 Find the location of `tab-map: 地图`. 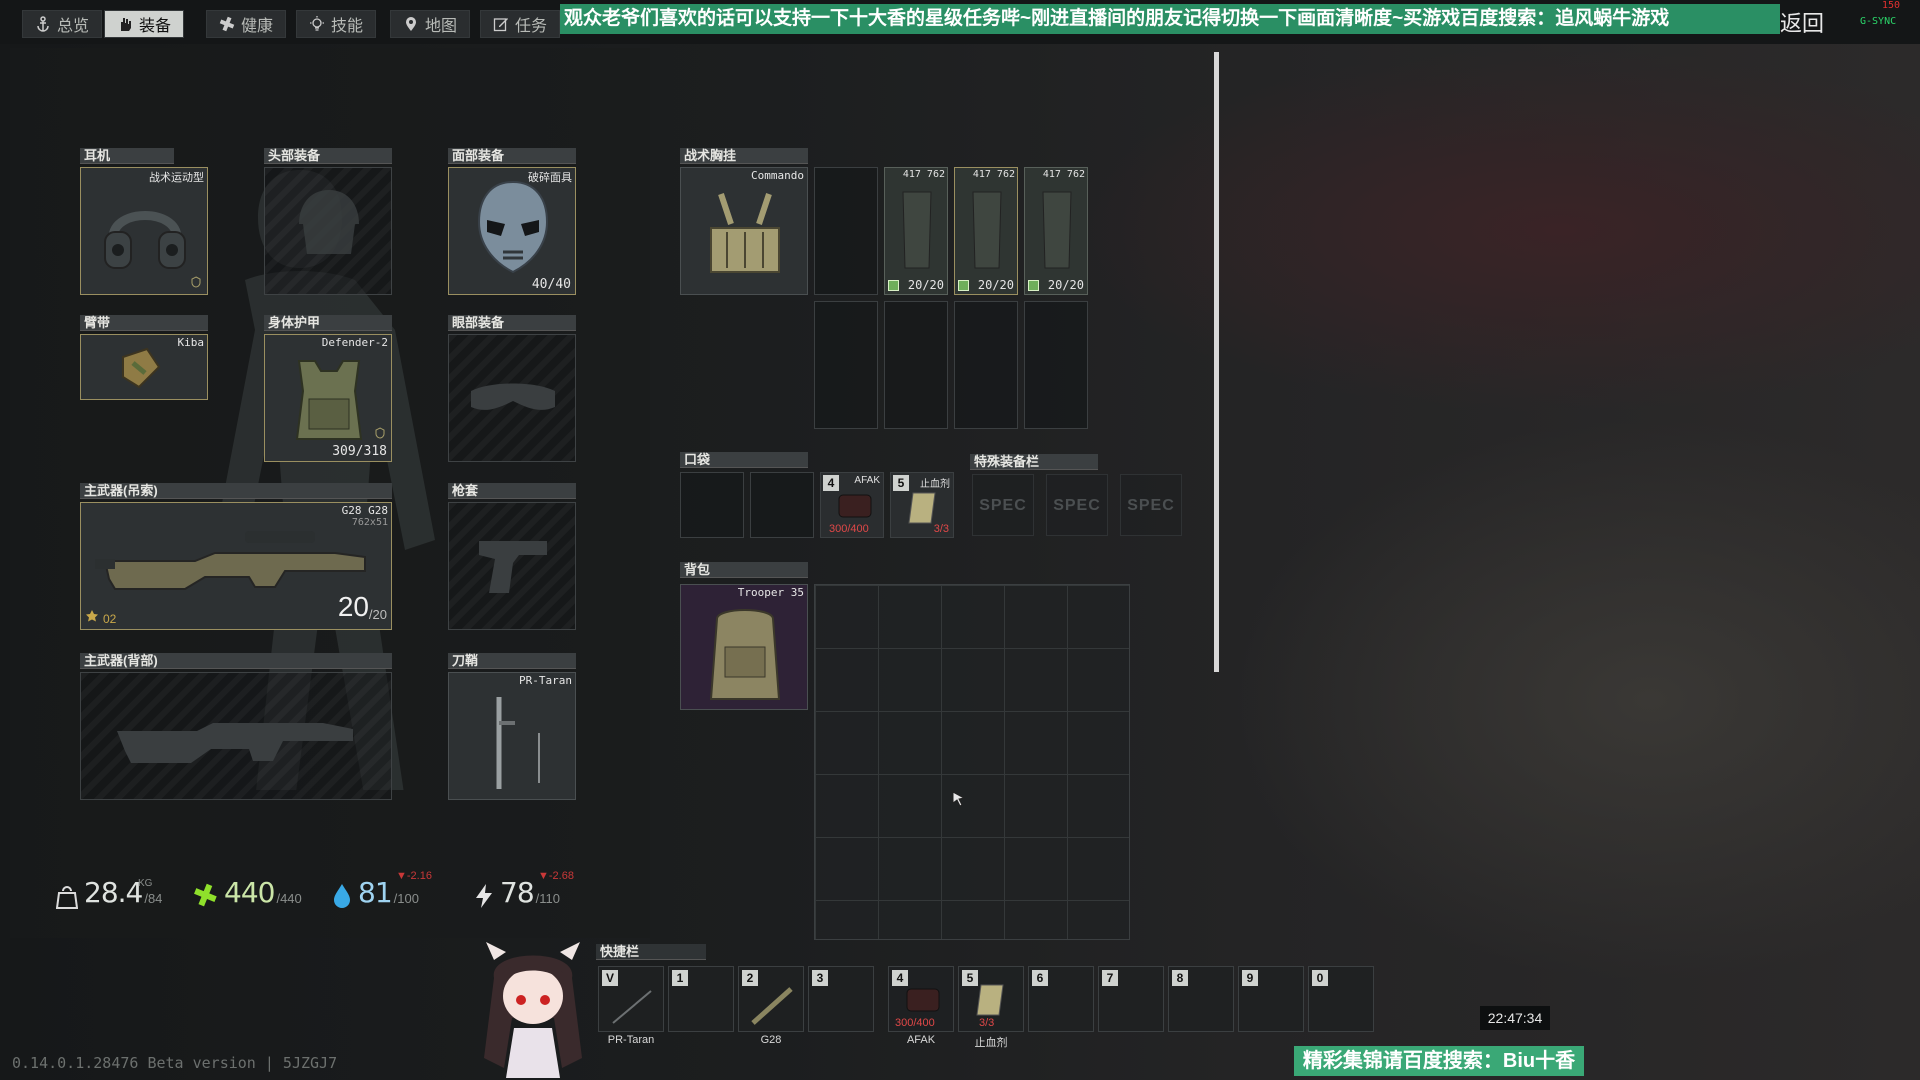

tab-map: 地图 is located at coordinates (430, 24).